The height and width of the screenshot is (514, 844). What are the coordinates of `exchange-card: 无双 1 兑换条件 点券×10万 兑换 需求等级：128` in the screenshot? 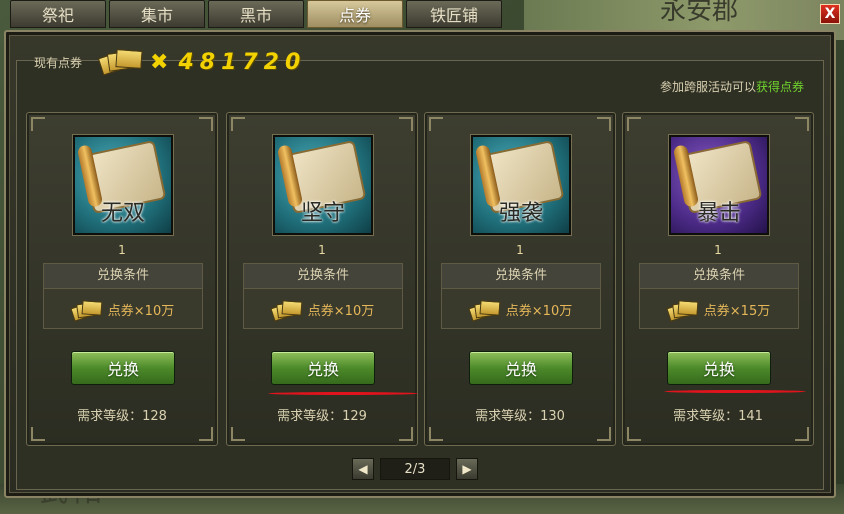 It's located at (122, 279).